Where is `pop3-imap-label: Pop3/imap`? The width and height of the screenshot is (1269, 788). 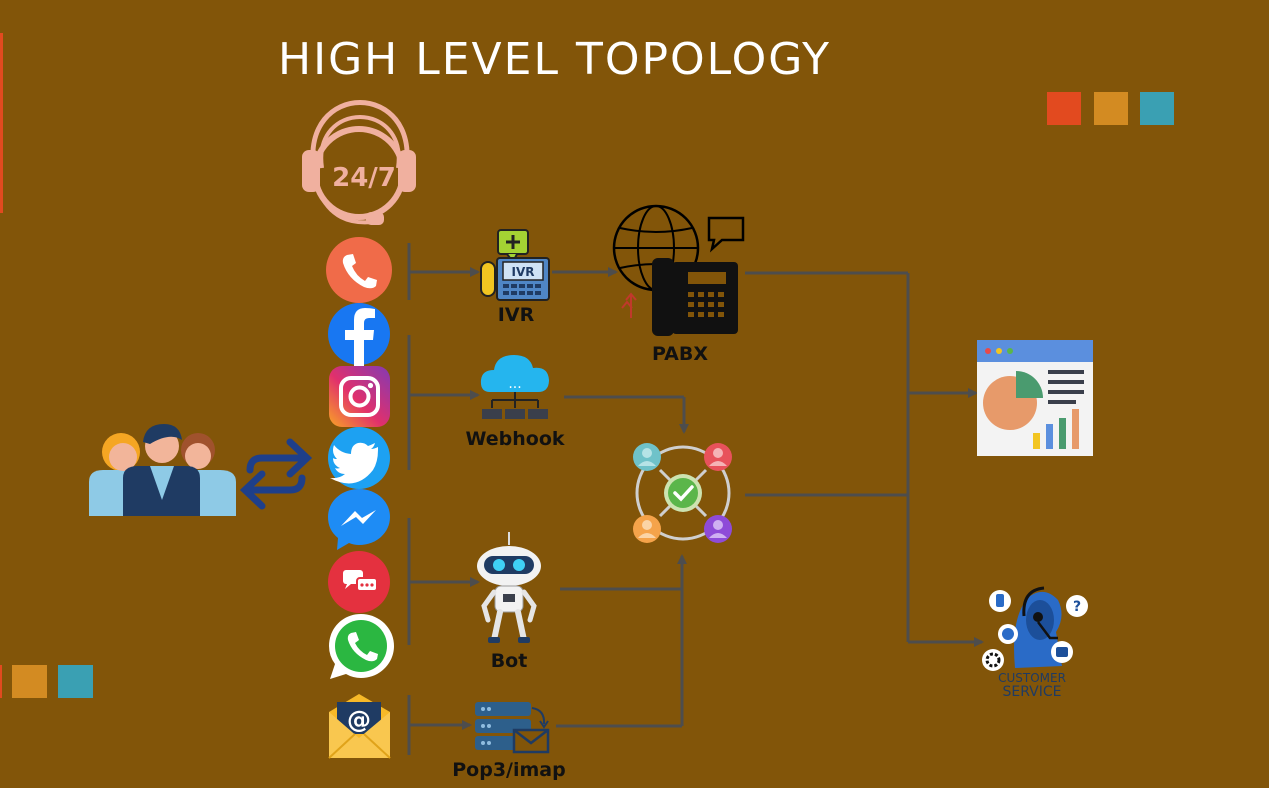
pop3-imap-label: Pop3/imap is located at coordinates (509, 770).